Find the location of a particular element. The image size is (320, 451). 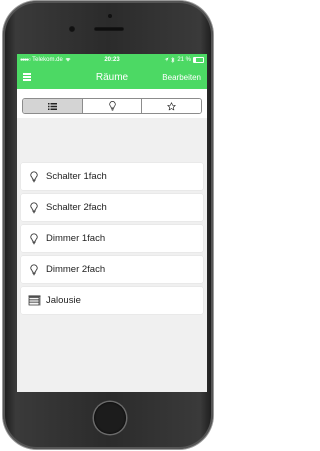

list-item-label: Schalter 2fach is located at coordinates (76, 207).